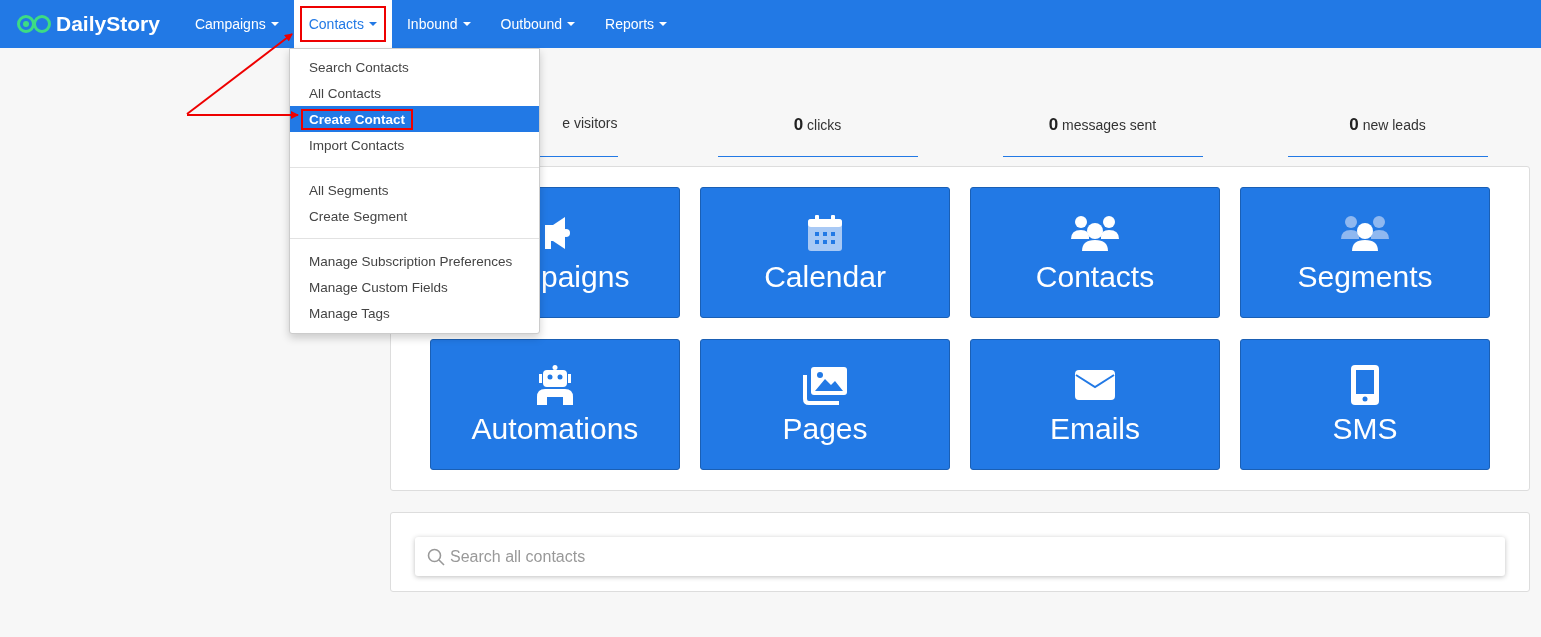 This screenshot has height=637, width=1541. Describe the element at coordinates (342, 24) in the screenshot. I see `nav-item: Contacts` at that location.